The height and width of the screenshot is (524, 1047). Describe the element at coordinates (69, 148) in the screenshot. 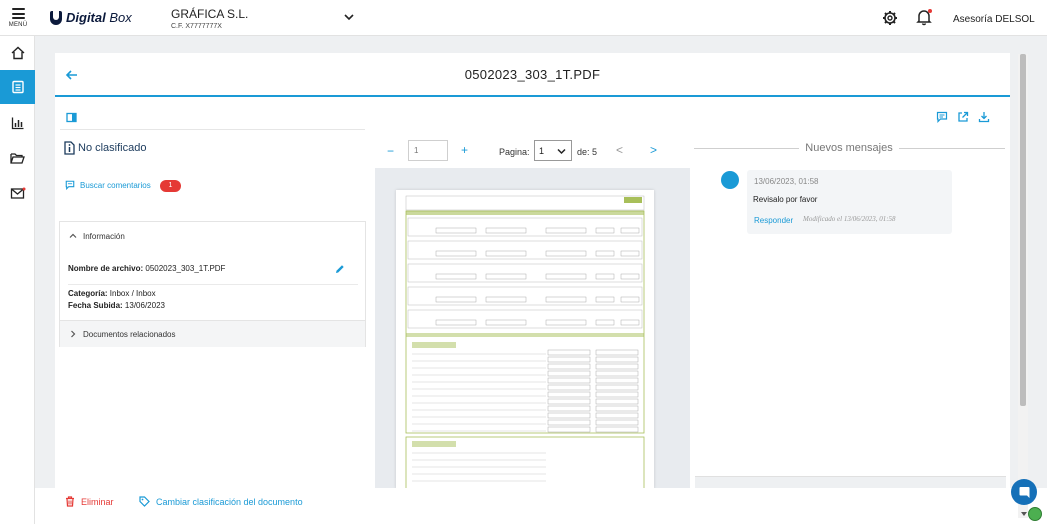

I see `document-info-icon` at that location.